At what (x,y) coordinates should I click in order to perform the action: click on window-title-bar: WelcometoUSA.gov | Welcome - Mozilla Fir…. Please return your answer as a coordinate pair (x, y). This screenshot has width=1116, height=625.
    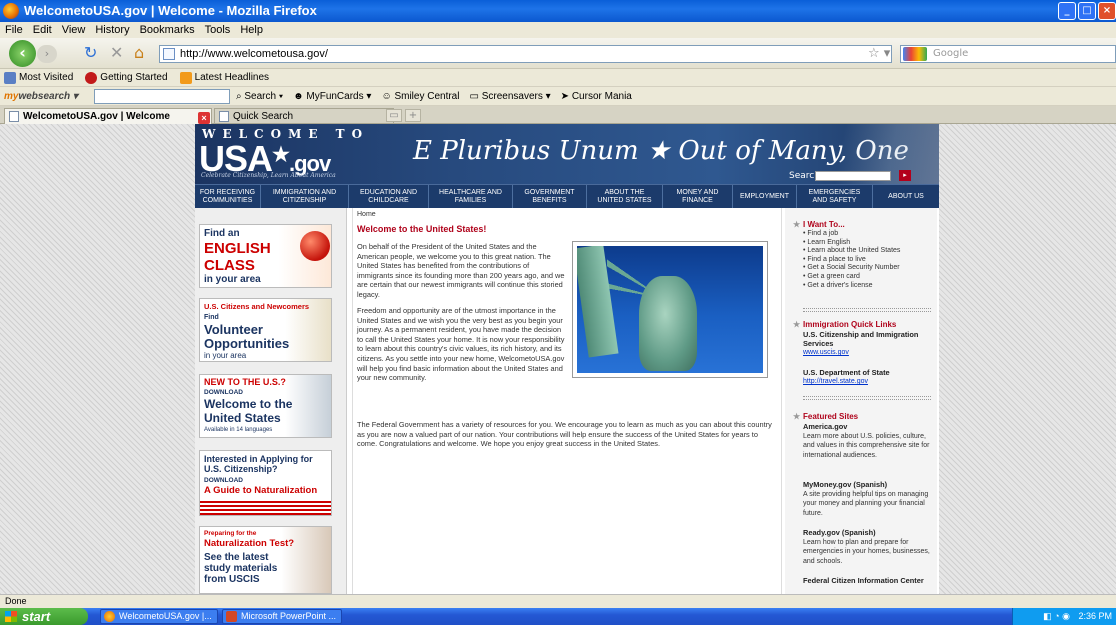
    Looking at the image, I should click on (558, 11).